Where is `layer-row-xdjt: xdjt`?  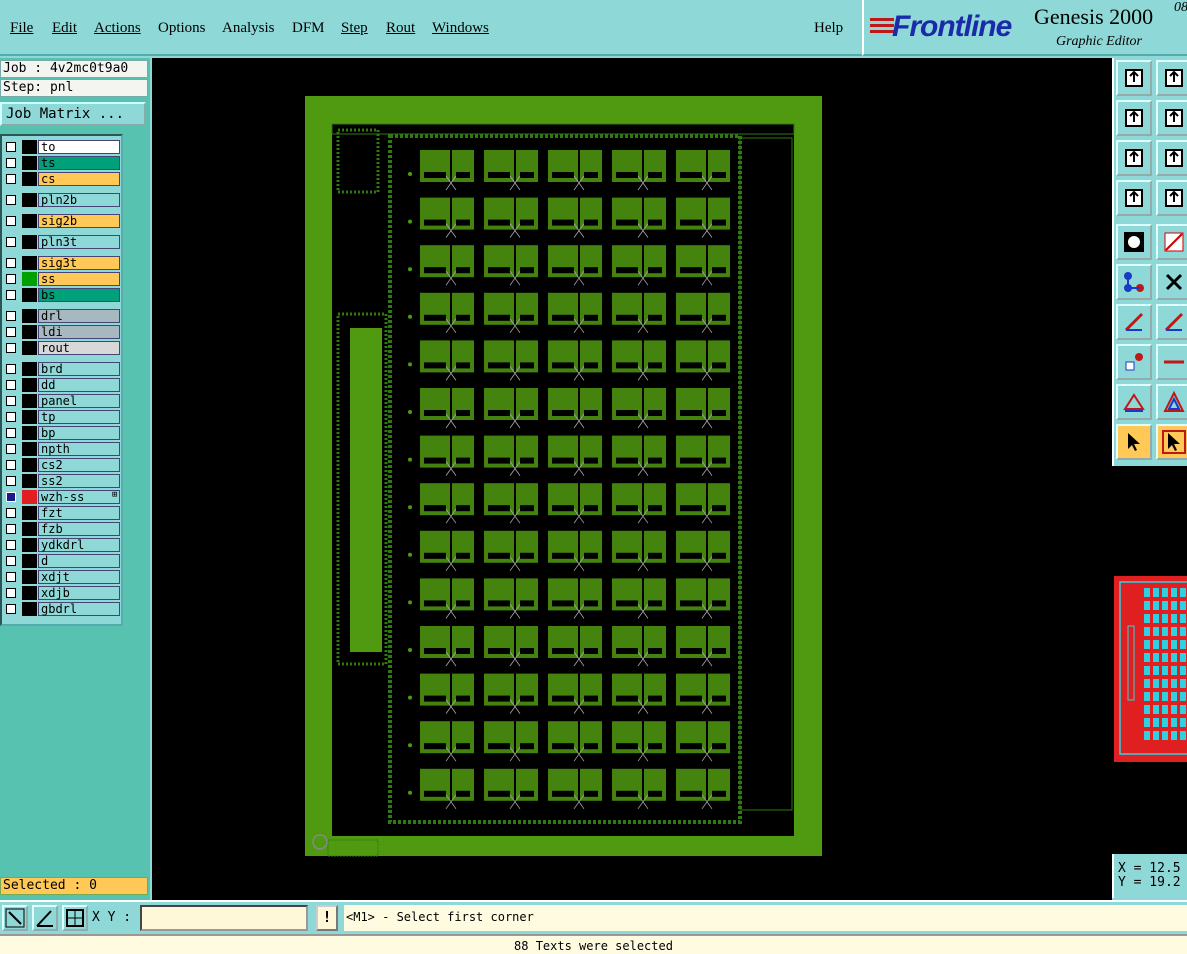 layer-row-xdjt: xdjt is located at coordinates (62, 577).